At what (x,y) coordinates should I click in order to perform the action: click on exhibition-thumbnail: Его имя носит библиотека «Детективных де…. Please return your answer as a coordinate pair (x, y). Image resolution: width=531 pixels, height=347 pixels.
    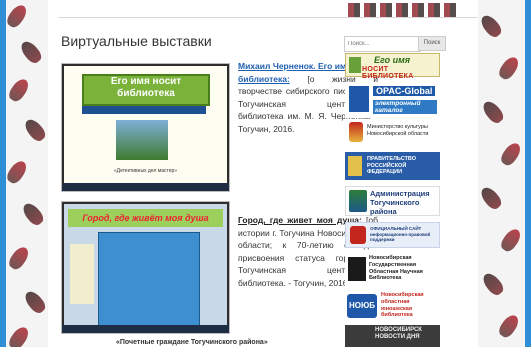
    Looking at the image, I should click on (145, 127).